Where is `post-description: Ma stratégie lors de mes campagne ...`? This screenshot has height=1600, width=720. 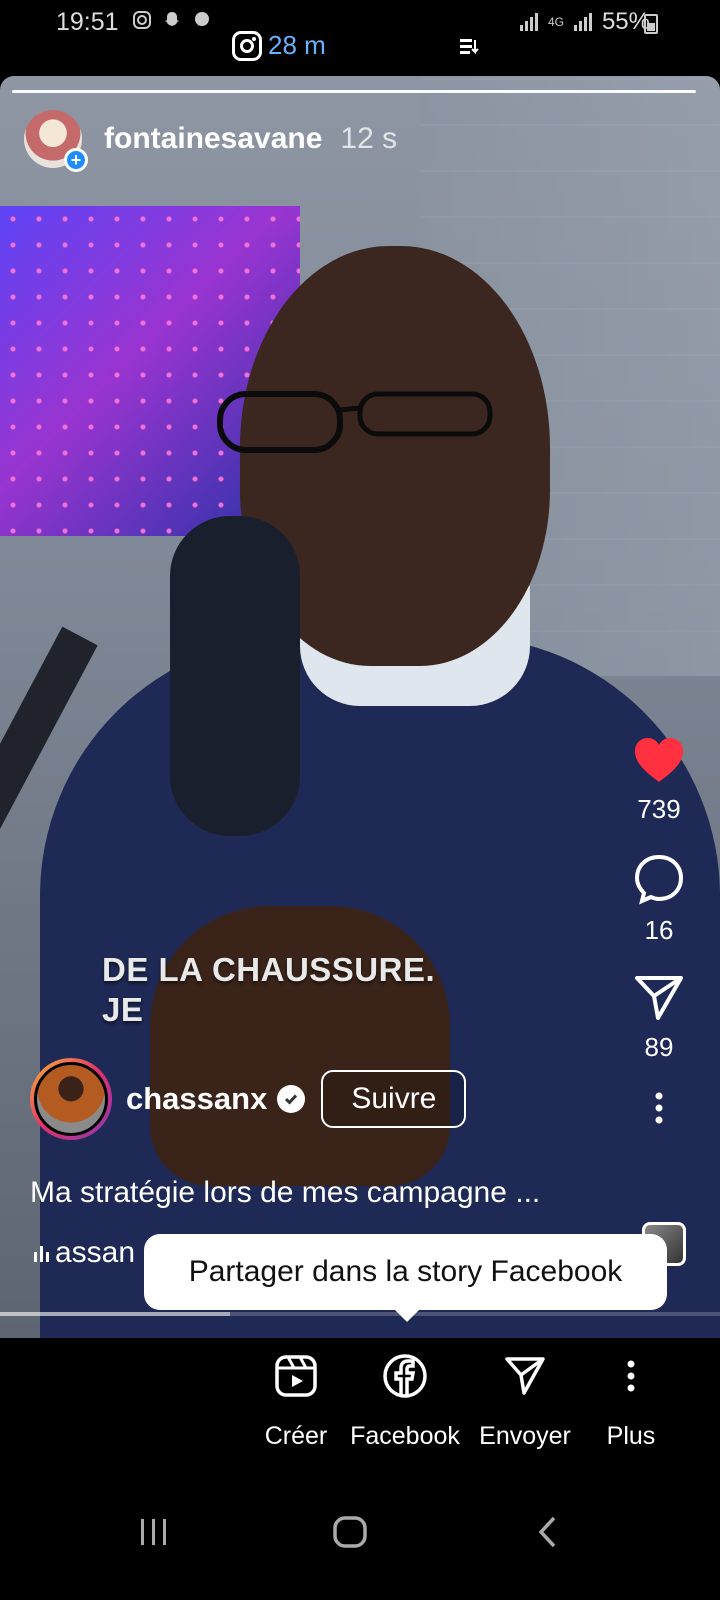
post-description: Ma stratégie lors de mes campagne ... is located at coordinates (285, 1193).